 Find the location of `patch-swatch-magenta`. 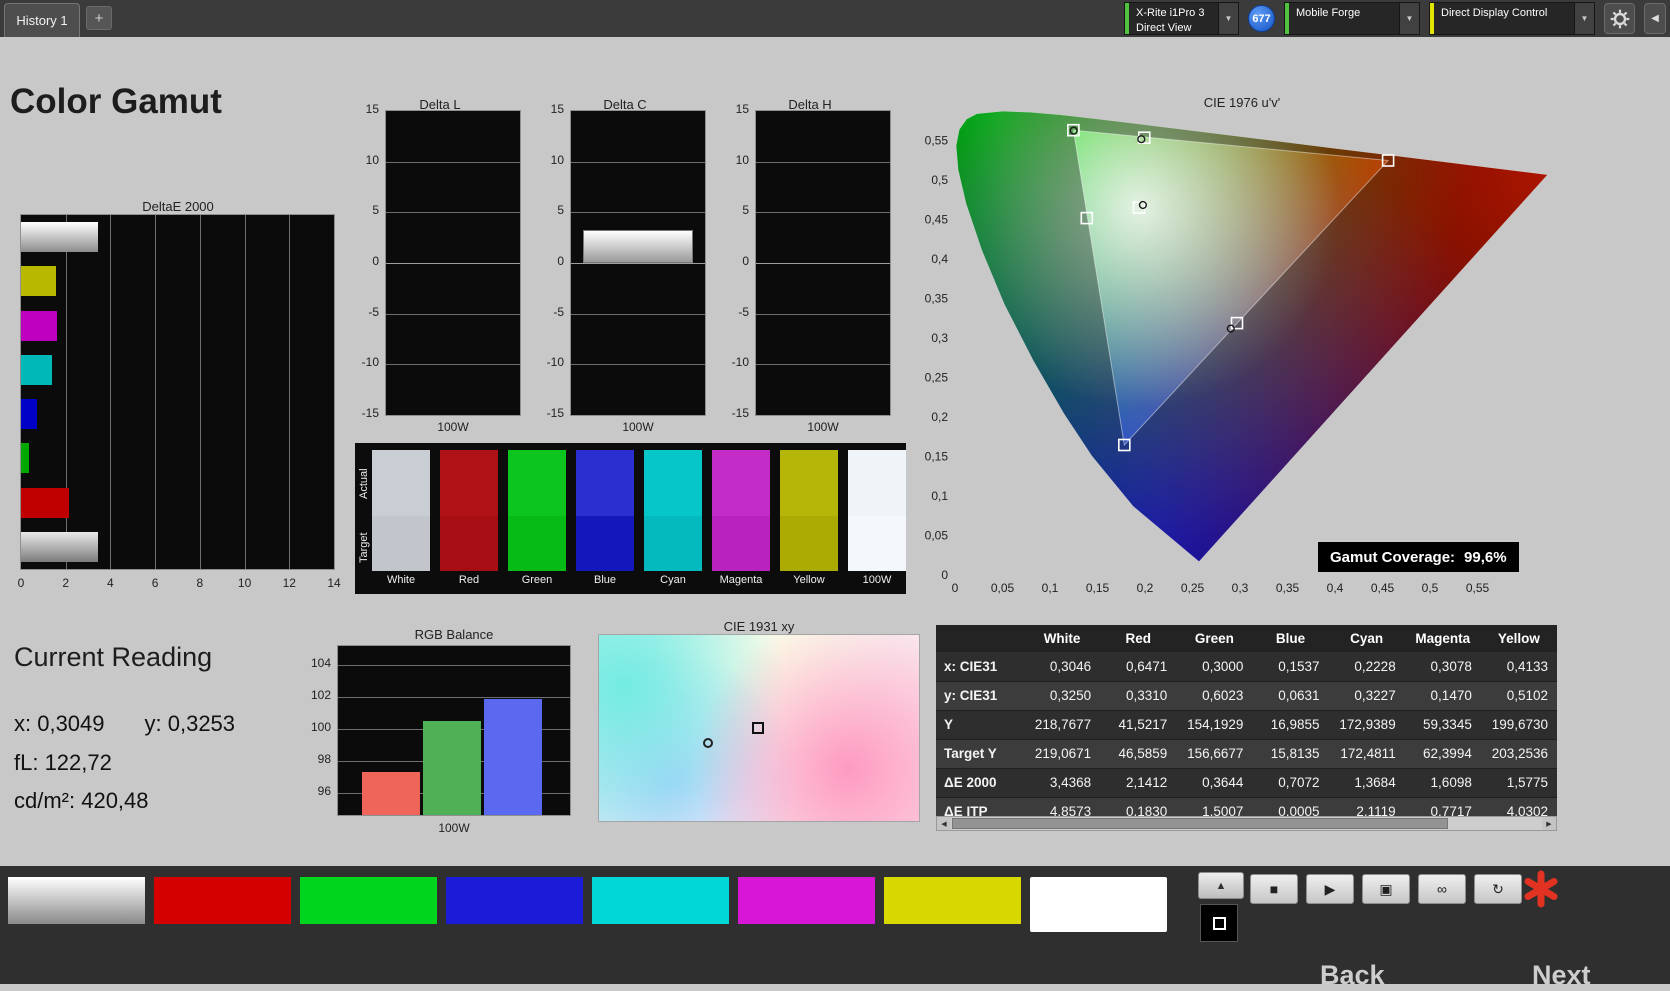

patch-swatch-magenta is located at coordinates (806, 900).